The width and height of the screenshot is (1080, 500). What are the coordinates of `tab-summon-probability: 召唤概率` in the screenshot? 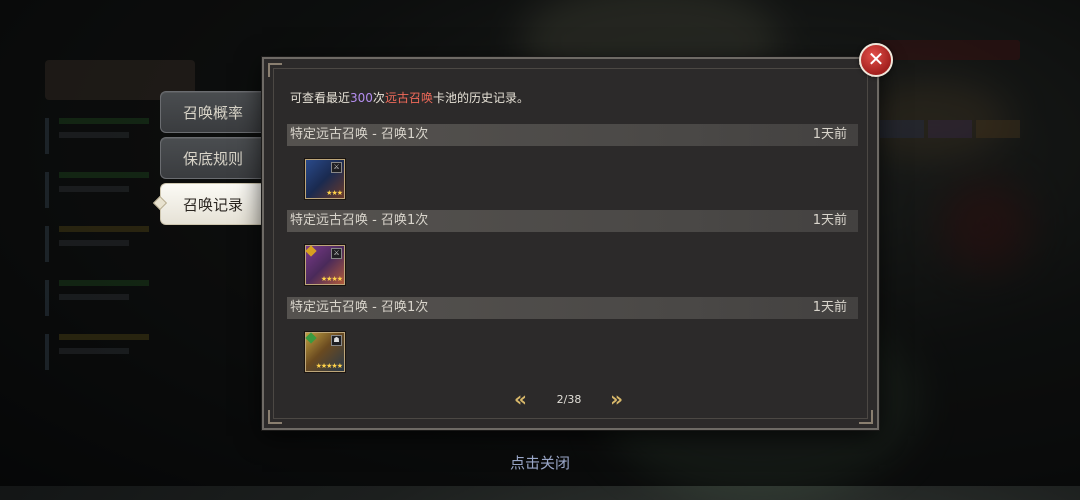 It's located at (212, 112).